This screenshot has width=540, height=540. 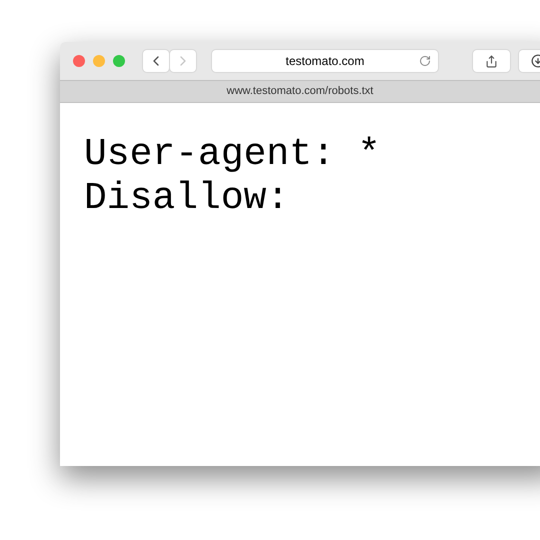 What do you see at coordinates (300, 91) in the screenshot?
I see `tab-title: www.testomato.com/robots.txt` at bounding box center [300, 91].